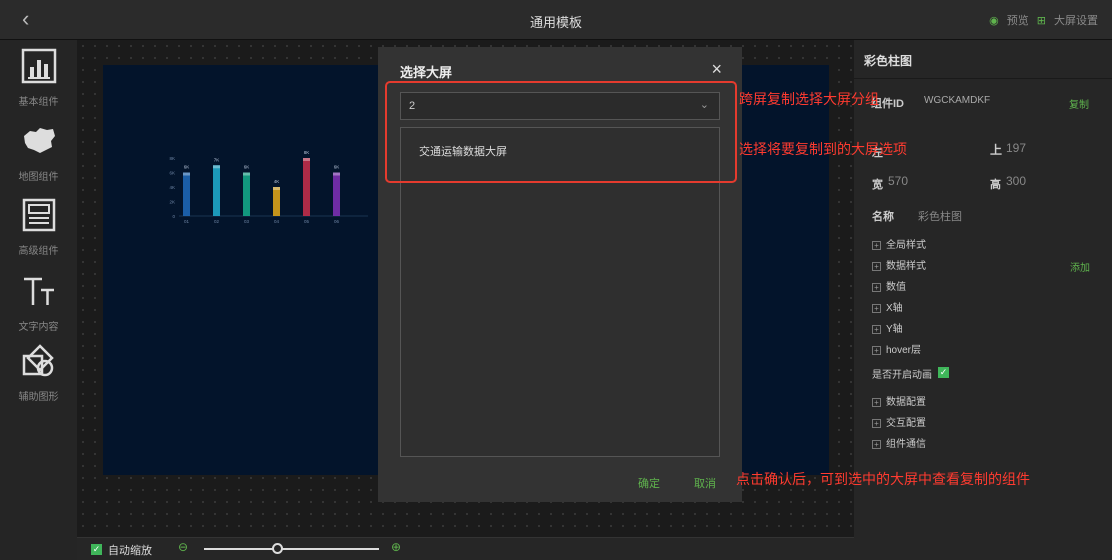  I want to click on section-config-0: + 数据配置, so click(899, 400).